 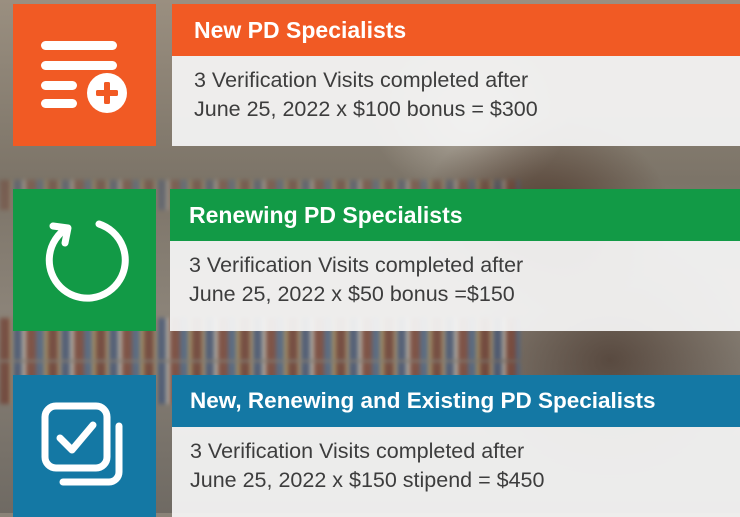 What do you see at coordinates (456, 30) in the screenshot?
I see `card-title: New PD Specialists` at bounding box center [456, 30].